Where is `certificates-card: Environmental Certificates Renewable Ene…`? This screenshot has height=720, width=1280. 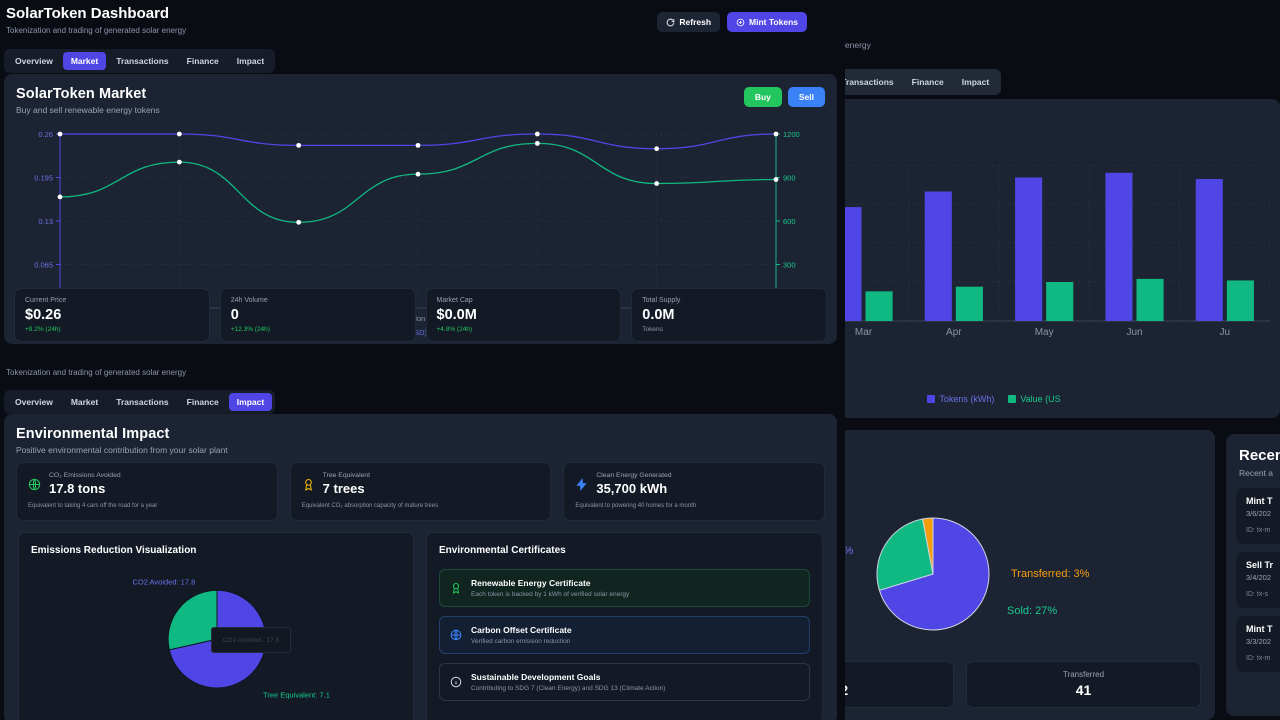 certificates-card: Environmental Certificates Renewable Ene… is located at coordinates (624, 626).